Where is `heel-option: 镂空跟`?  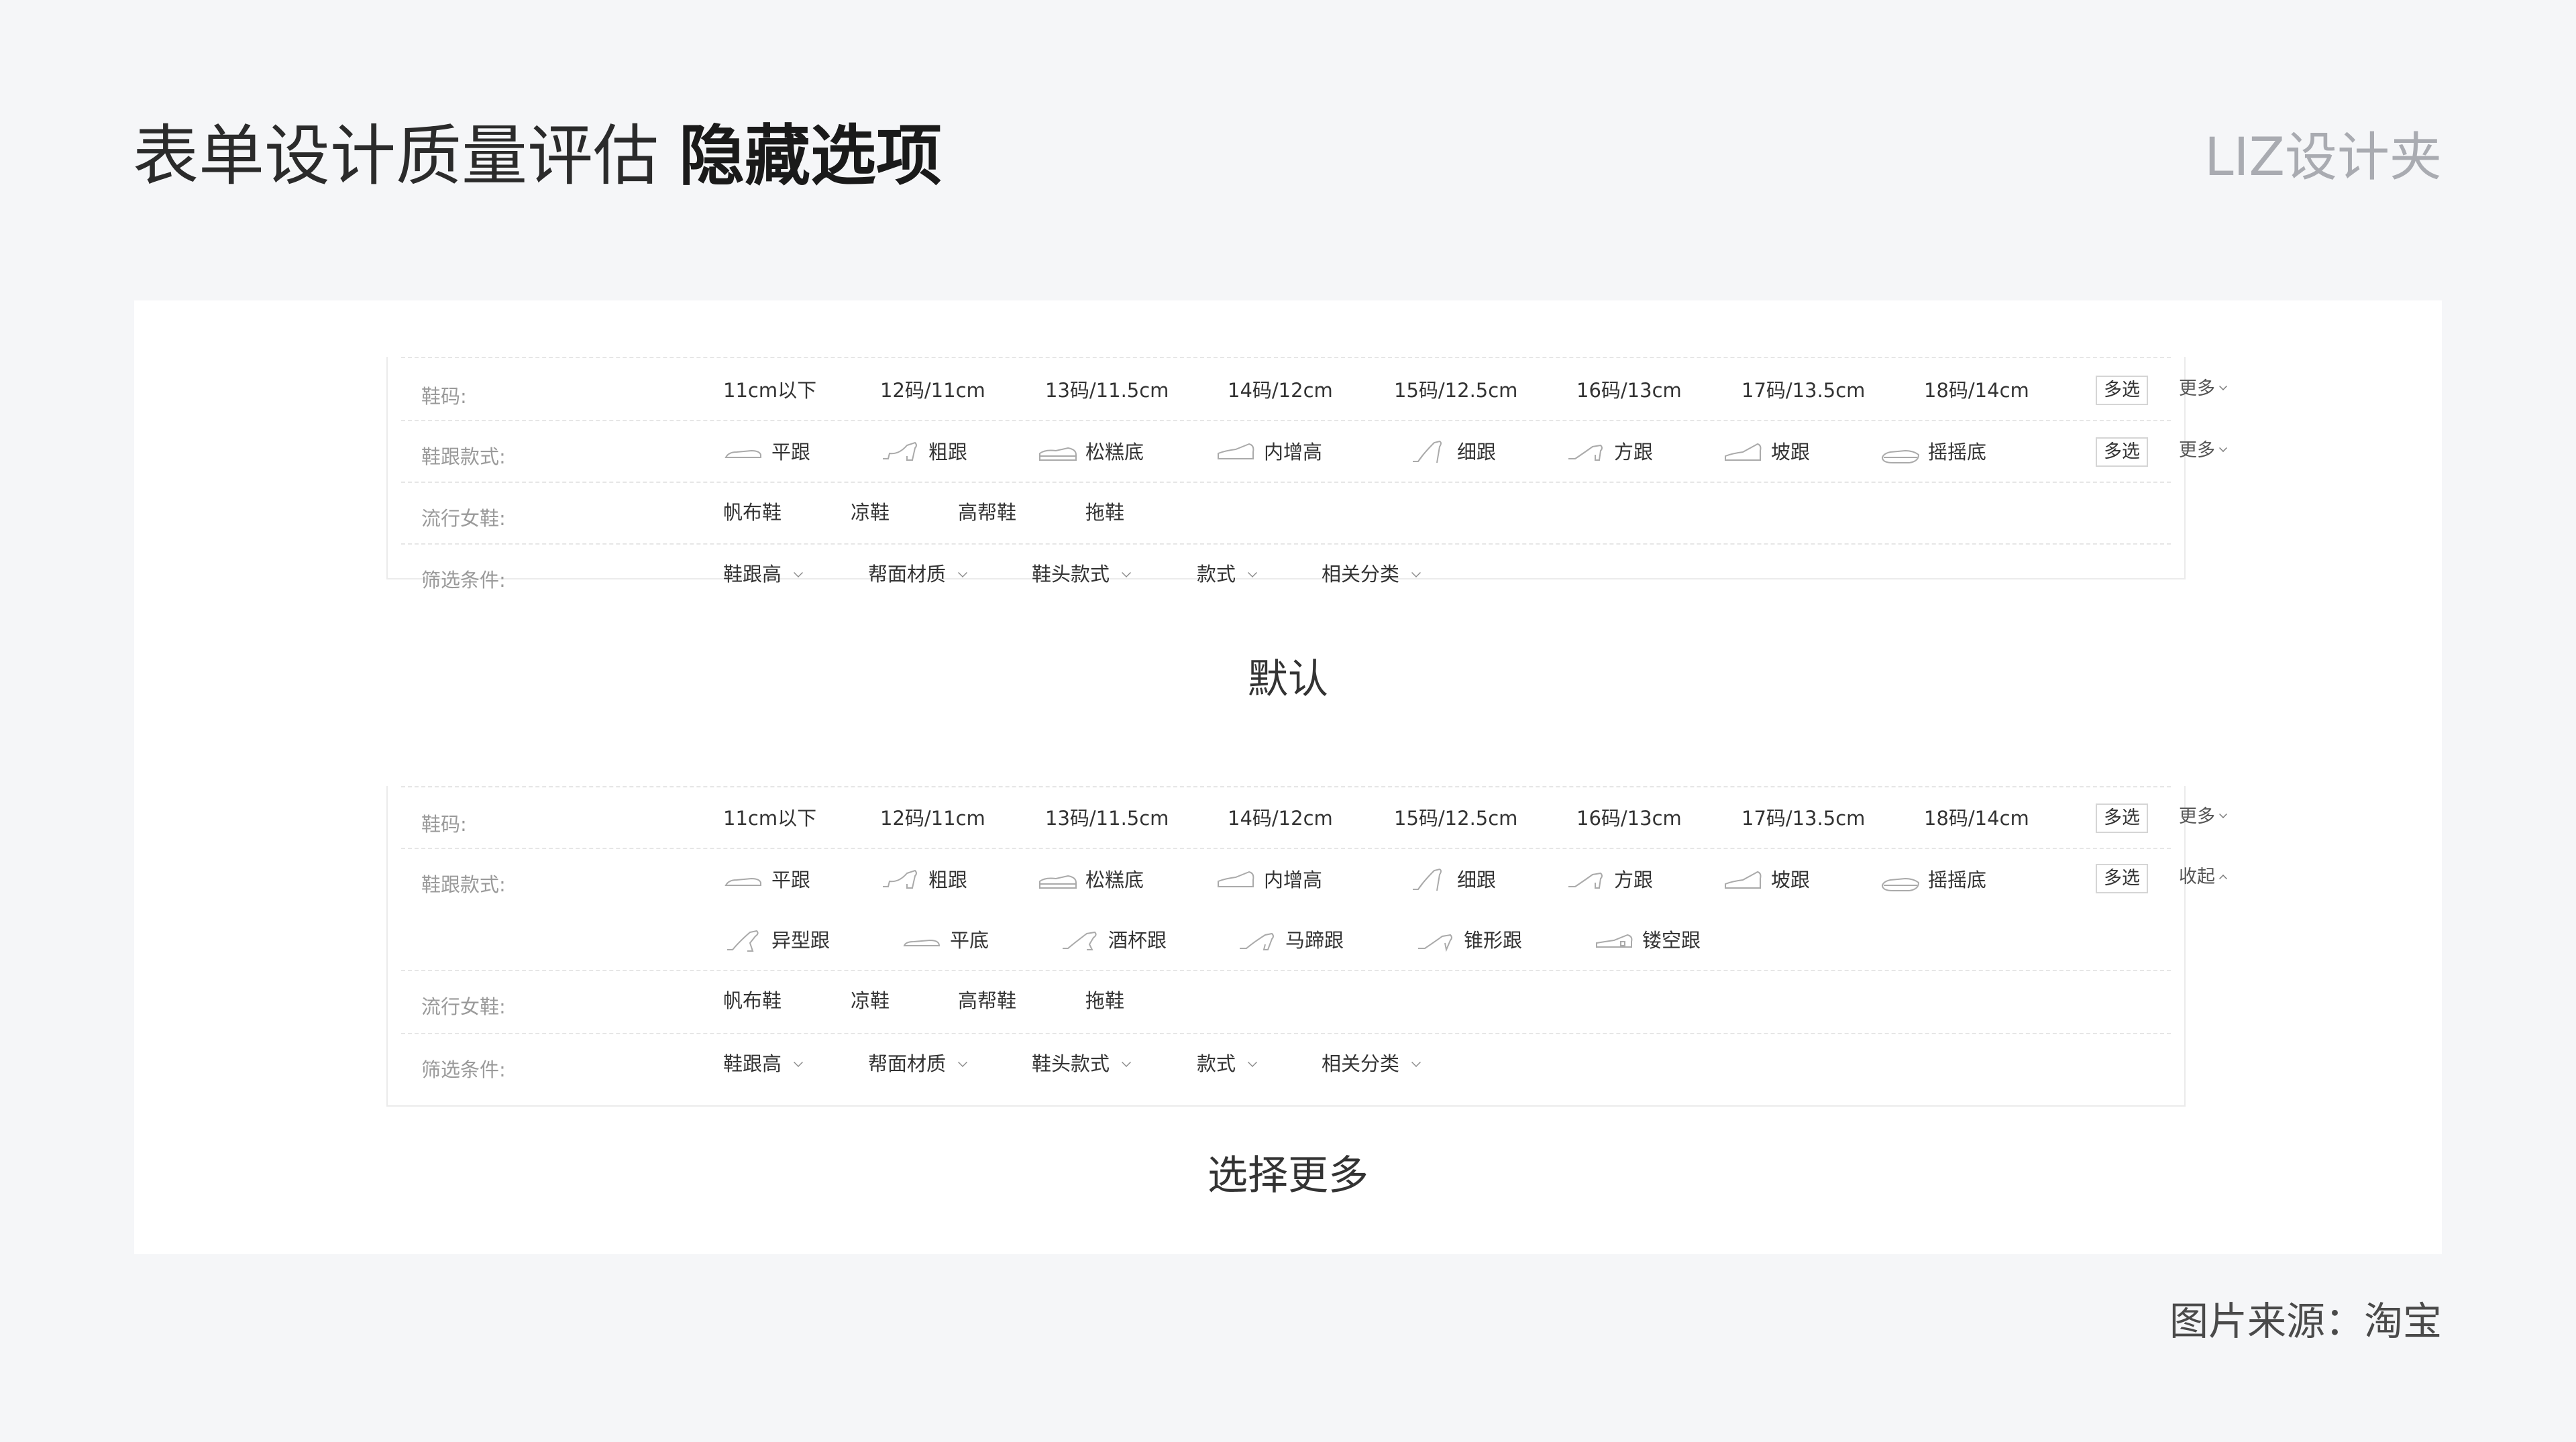
heel-option: 镂空跟 is located at coordinates (1647, 940).